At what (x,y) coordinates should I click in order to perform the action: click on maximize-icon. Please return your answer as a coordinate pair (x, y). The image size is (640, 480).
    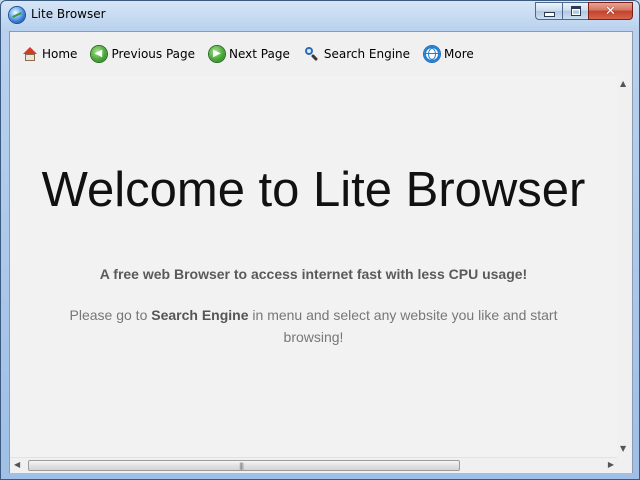
    Looking at the image, I should click on (575, 11).